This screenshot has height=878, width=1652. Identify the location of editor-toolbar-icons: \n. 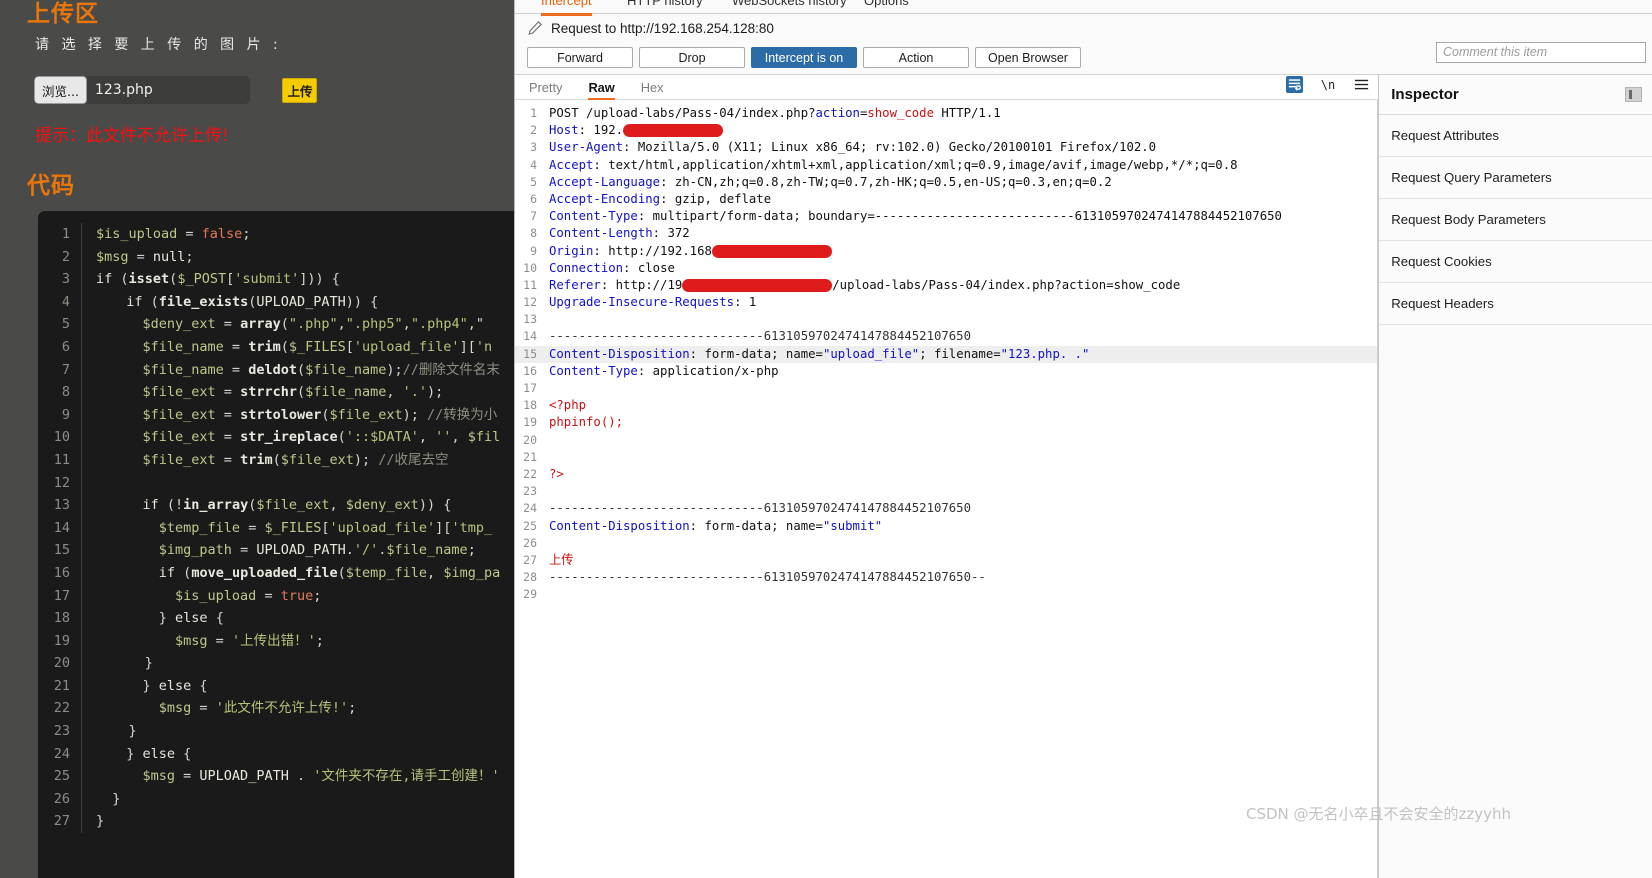
(1327, 84).